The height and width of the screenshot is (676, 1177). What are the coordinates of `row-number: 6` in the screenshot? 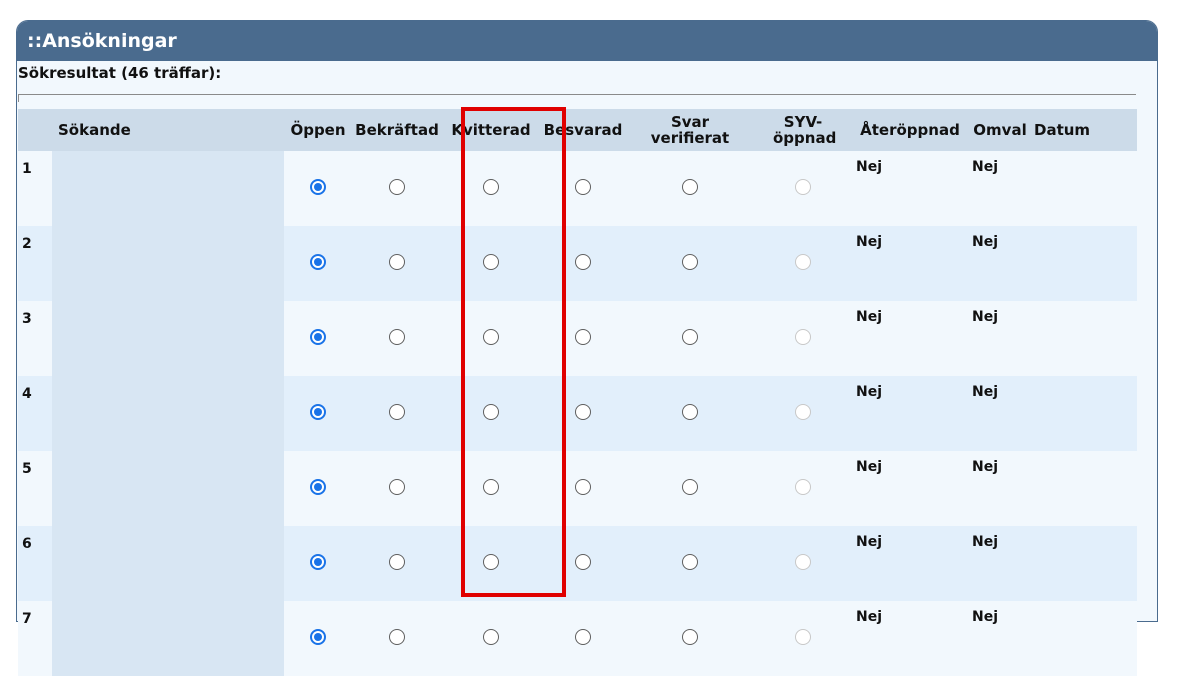 It's located at (35, 563).